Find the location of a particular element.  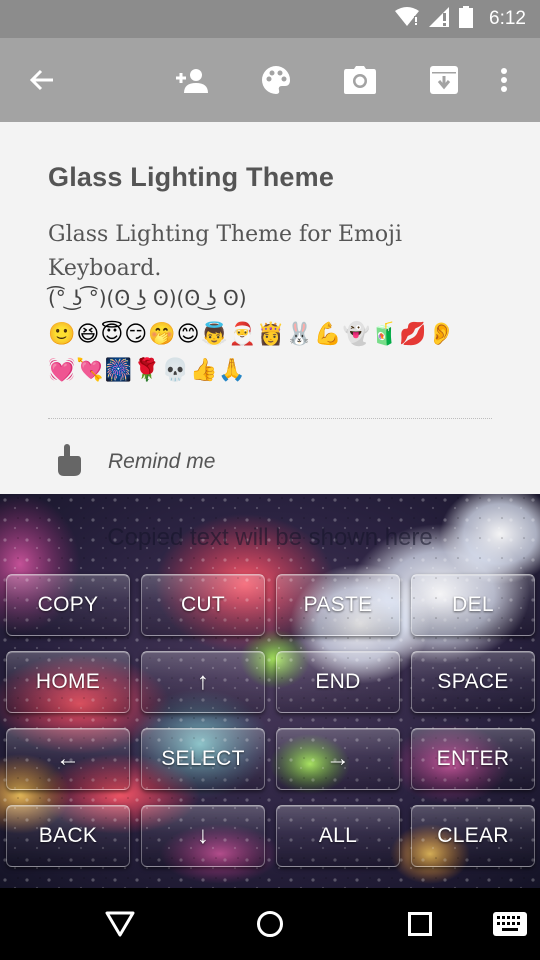

reminder-hand-icon is located at coordinates (68, 462).